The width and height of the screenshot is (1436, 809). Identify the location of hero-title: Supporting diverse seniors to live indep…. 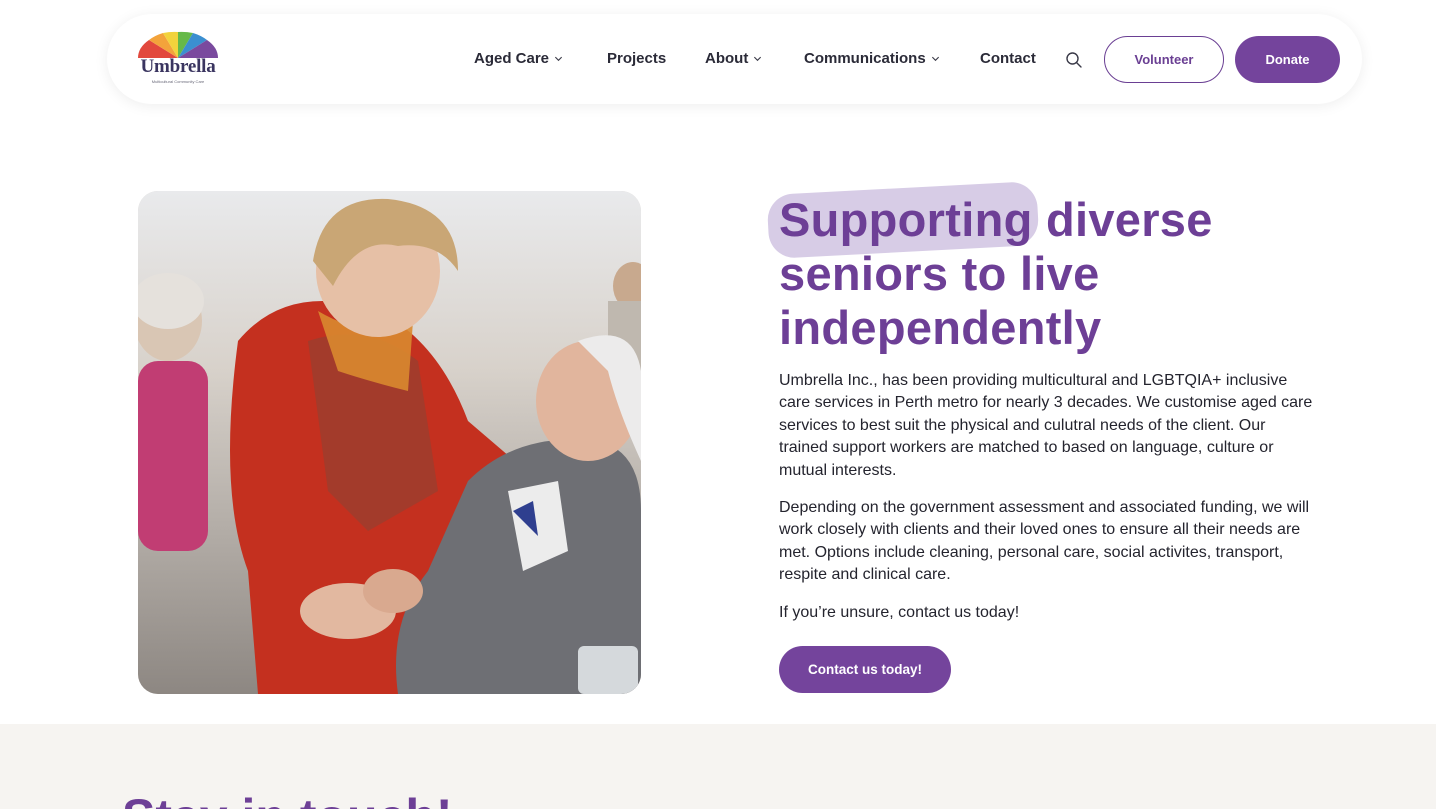
(1059, 274).